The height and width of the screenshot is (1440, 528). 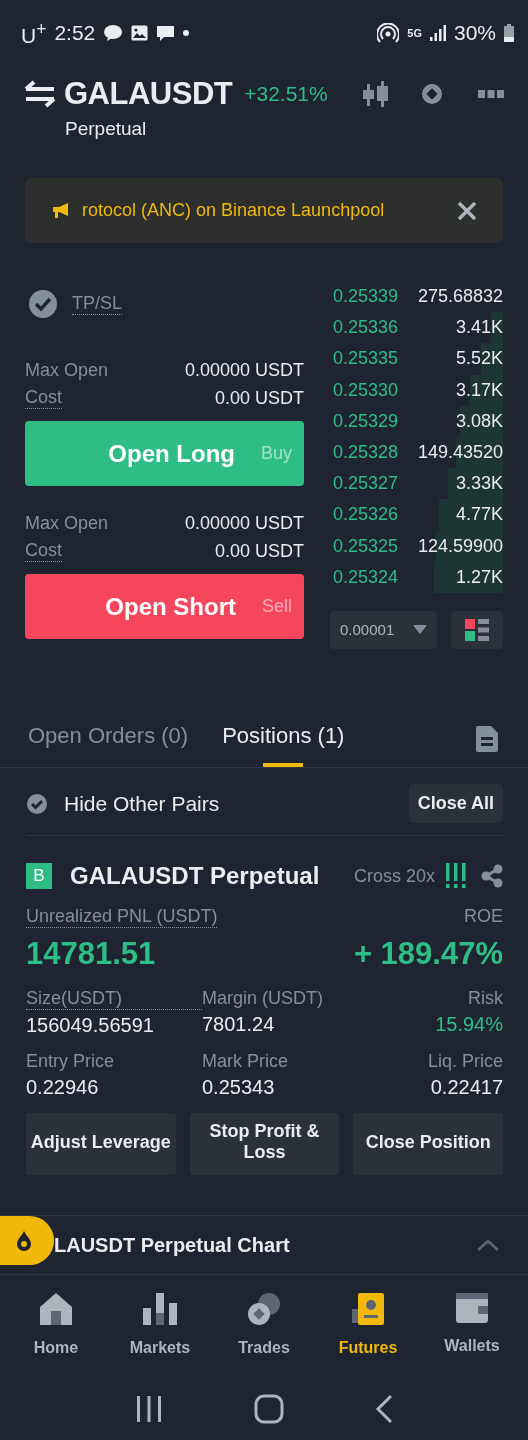 What do you see at coordinates (492, 876) in the screenshot?
I see `share-icon` at bounding box center [492, 876].